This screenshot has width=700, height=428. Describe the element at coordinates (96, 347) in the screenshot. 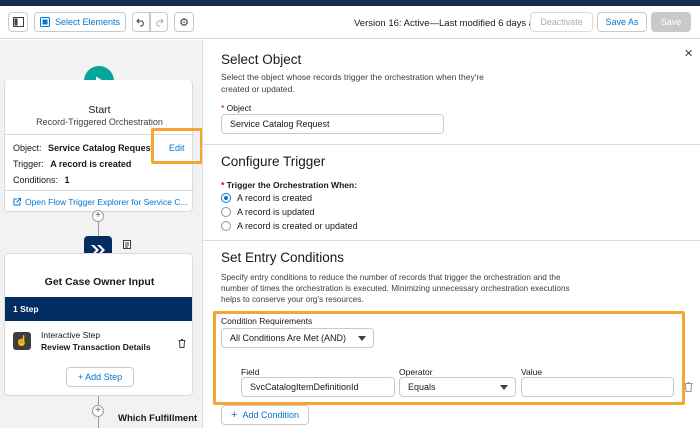

I see `step-name: Review Transaction Details` at that location.